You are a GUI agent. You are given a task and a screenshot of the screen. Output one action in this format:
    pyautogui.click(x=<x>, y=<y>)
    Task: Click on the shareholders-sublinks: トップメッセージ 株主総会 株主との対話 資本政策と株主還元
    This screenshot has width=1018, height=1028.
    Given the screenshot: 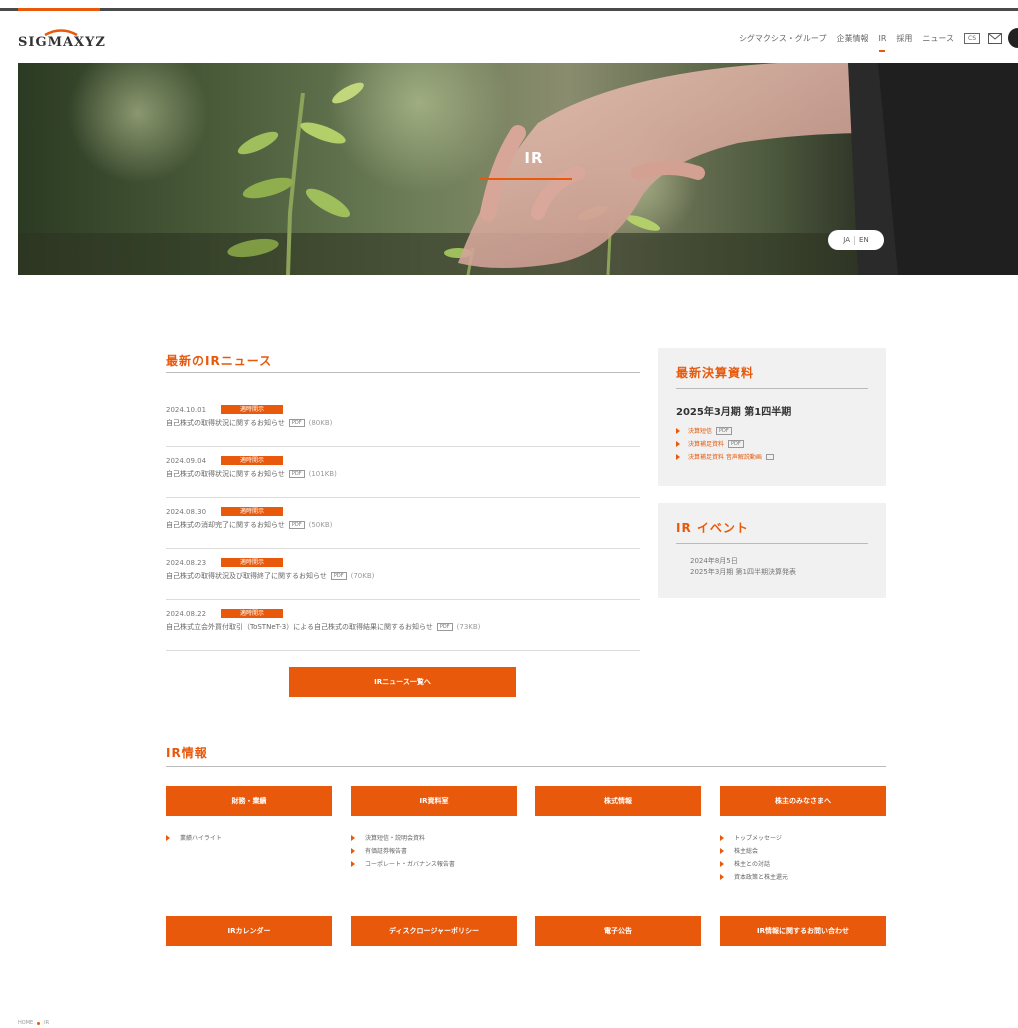 What is the action you would take?
    pyautogui.click(x=754, y=857)
    